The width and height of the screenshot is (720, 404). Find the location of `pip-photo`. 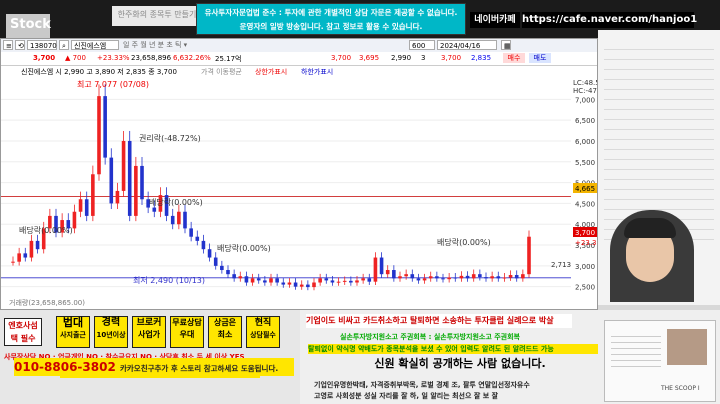

pip-photo is located at coordinates (687, 347).